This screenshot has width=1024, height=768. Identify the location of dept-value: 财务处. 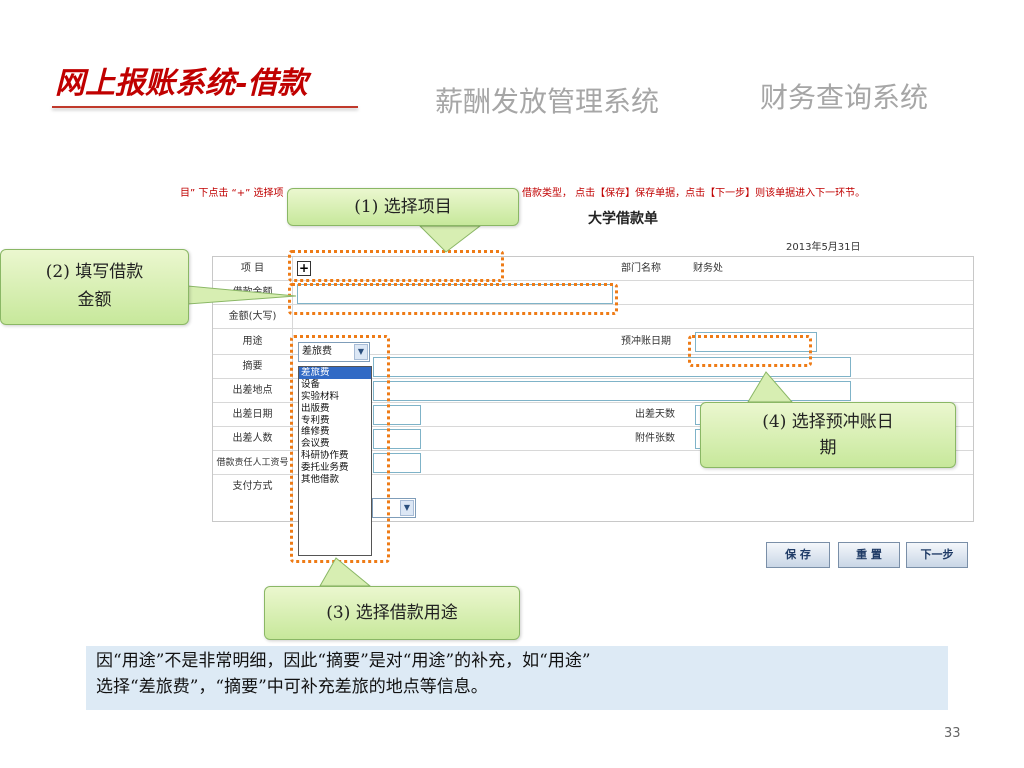
(708, 268).